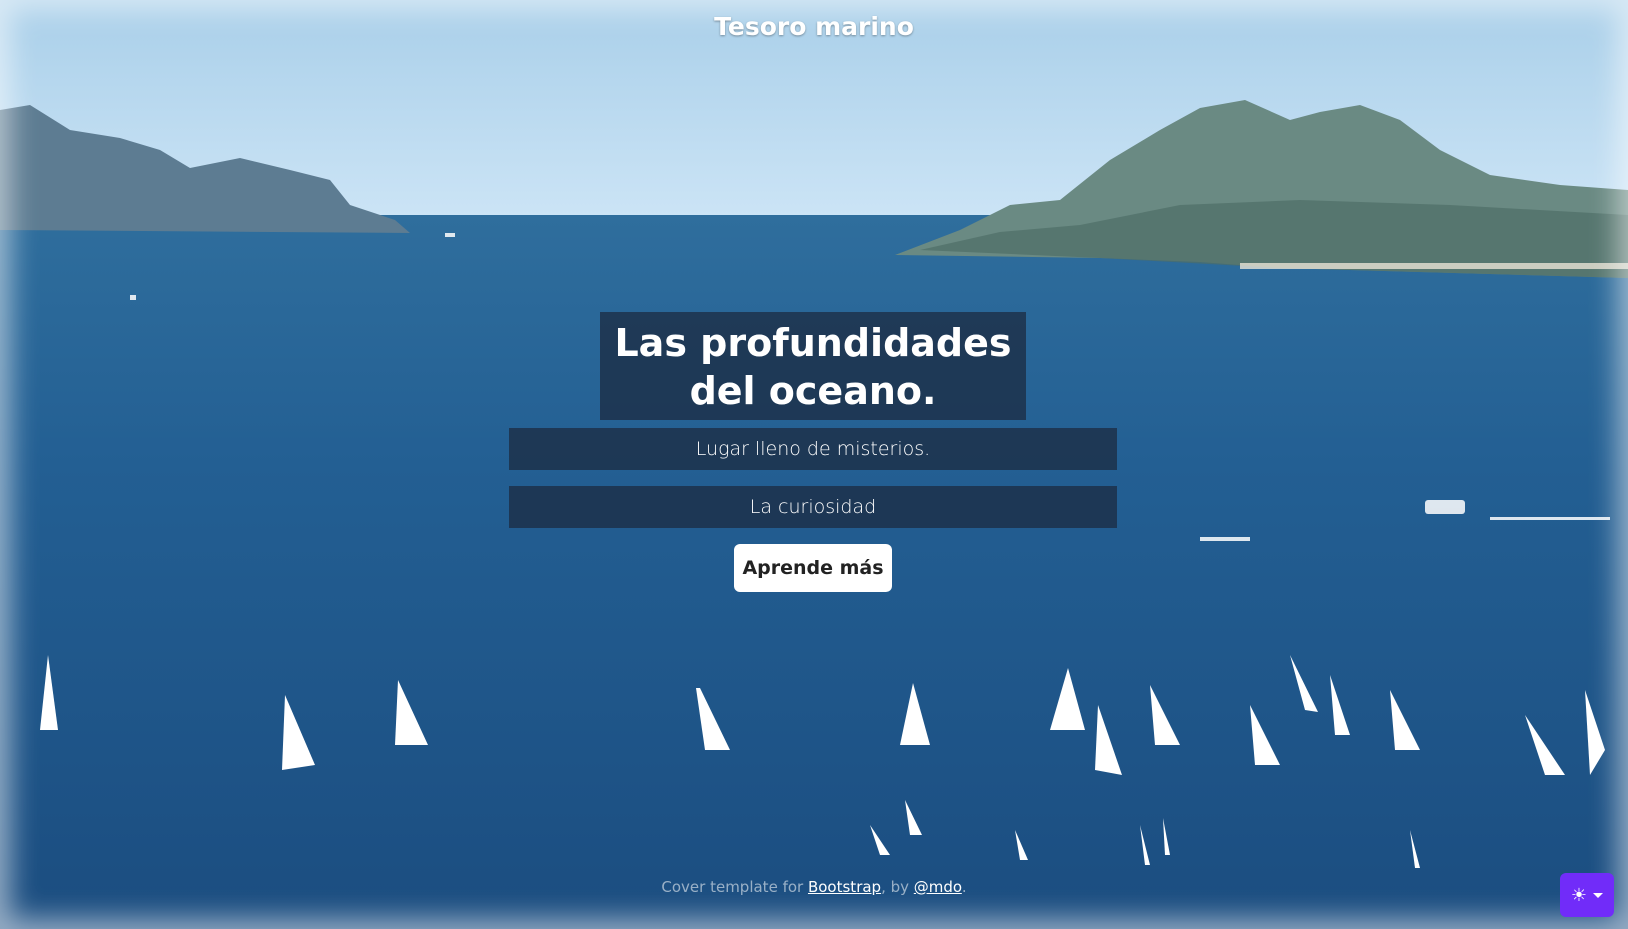  Describe the element at coordinates (844, 887) in the screenshot. I see `bootstrap-link: Bootstrap` at that location.